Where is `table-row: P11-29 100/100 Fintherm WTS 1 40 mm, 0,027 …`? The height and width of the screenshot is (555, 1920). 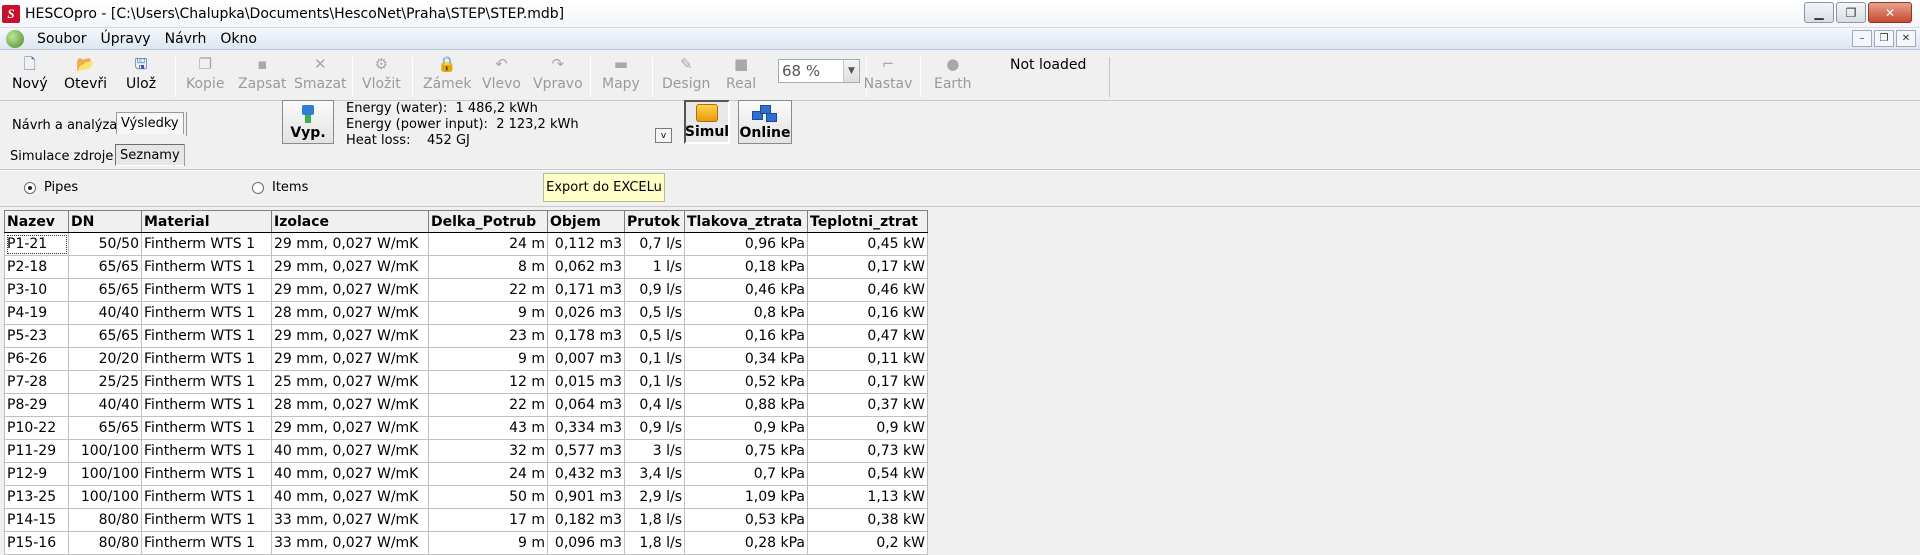
table-row: P11-29 100/100 Fintherm WTS 1 40 mm, 0,027 … is located at coordinates (466, 451).